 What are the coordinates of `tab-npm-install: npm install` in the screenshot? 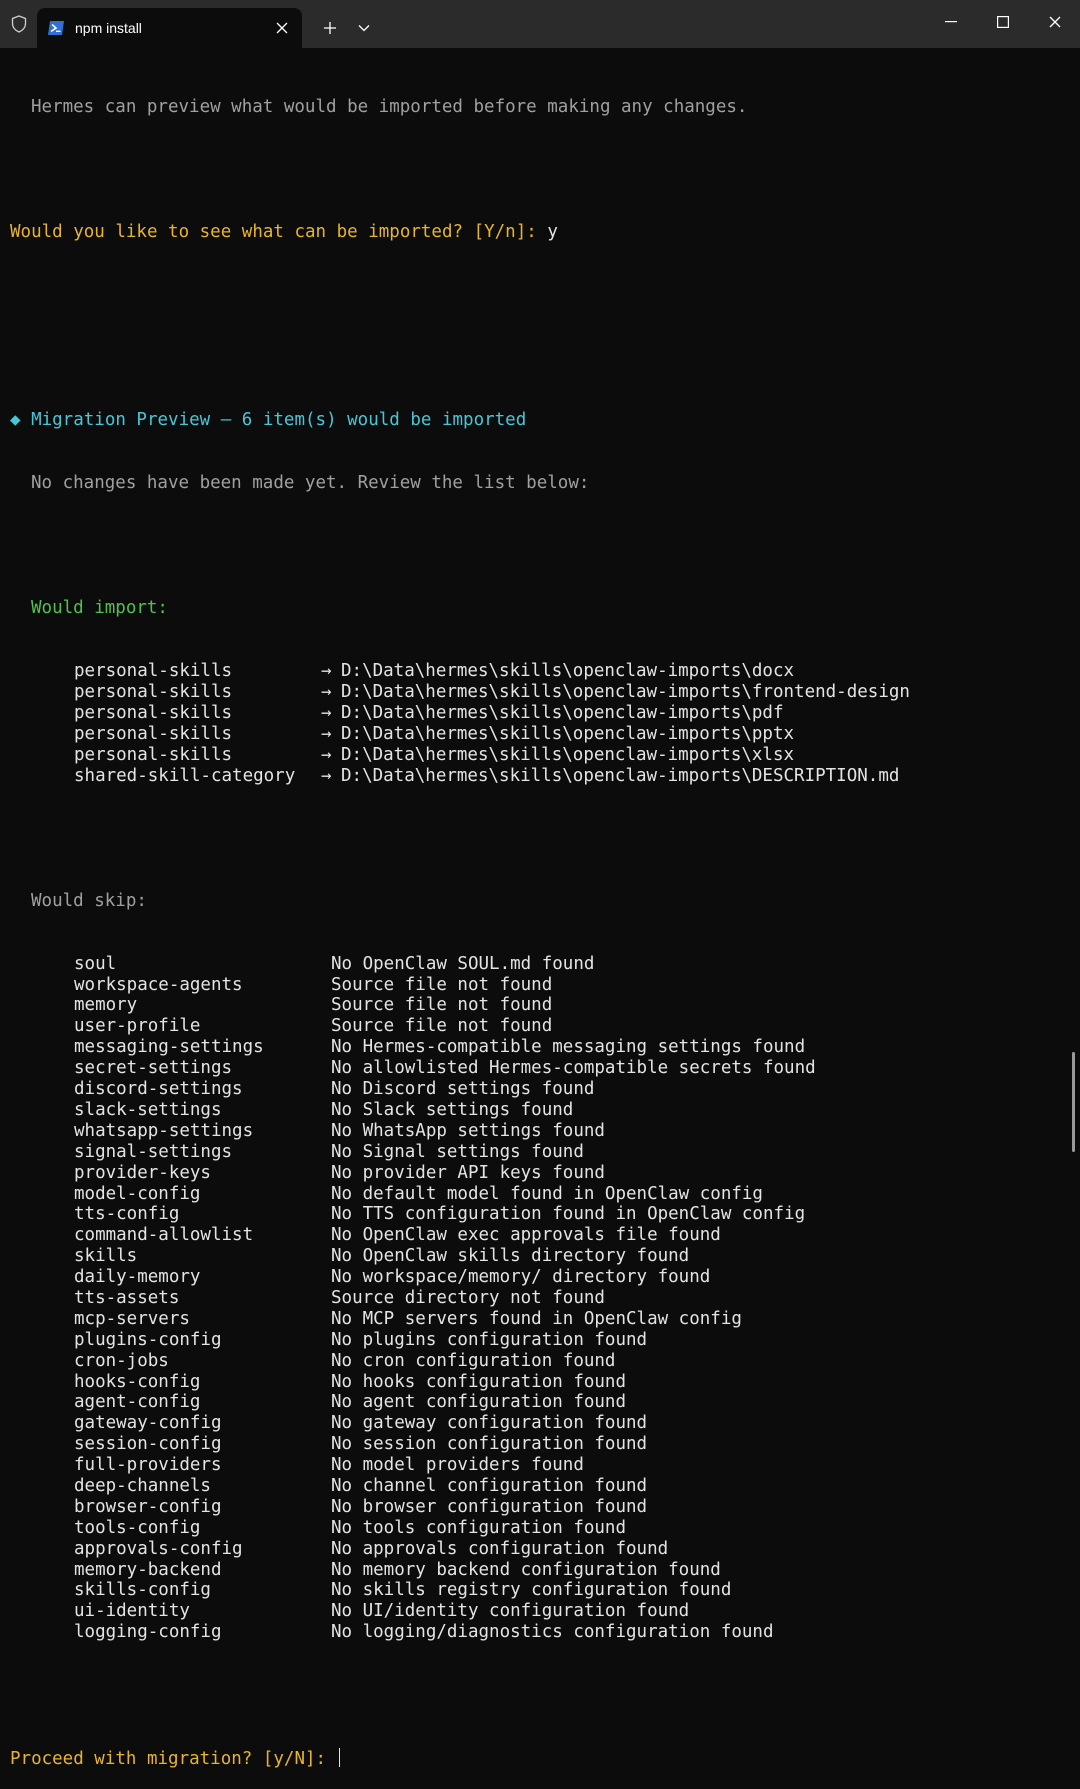 It's located at (169, 28).